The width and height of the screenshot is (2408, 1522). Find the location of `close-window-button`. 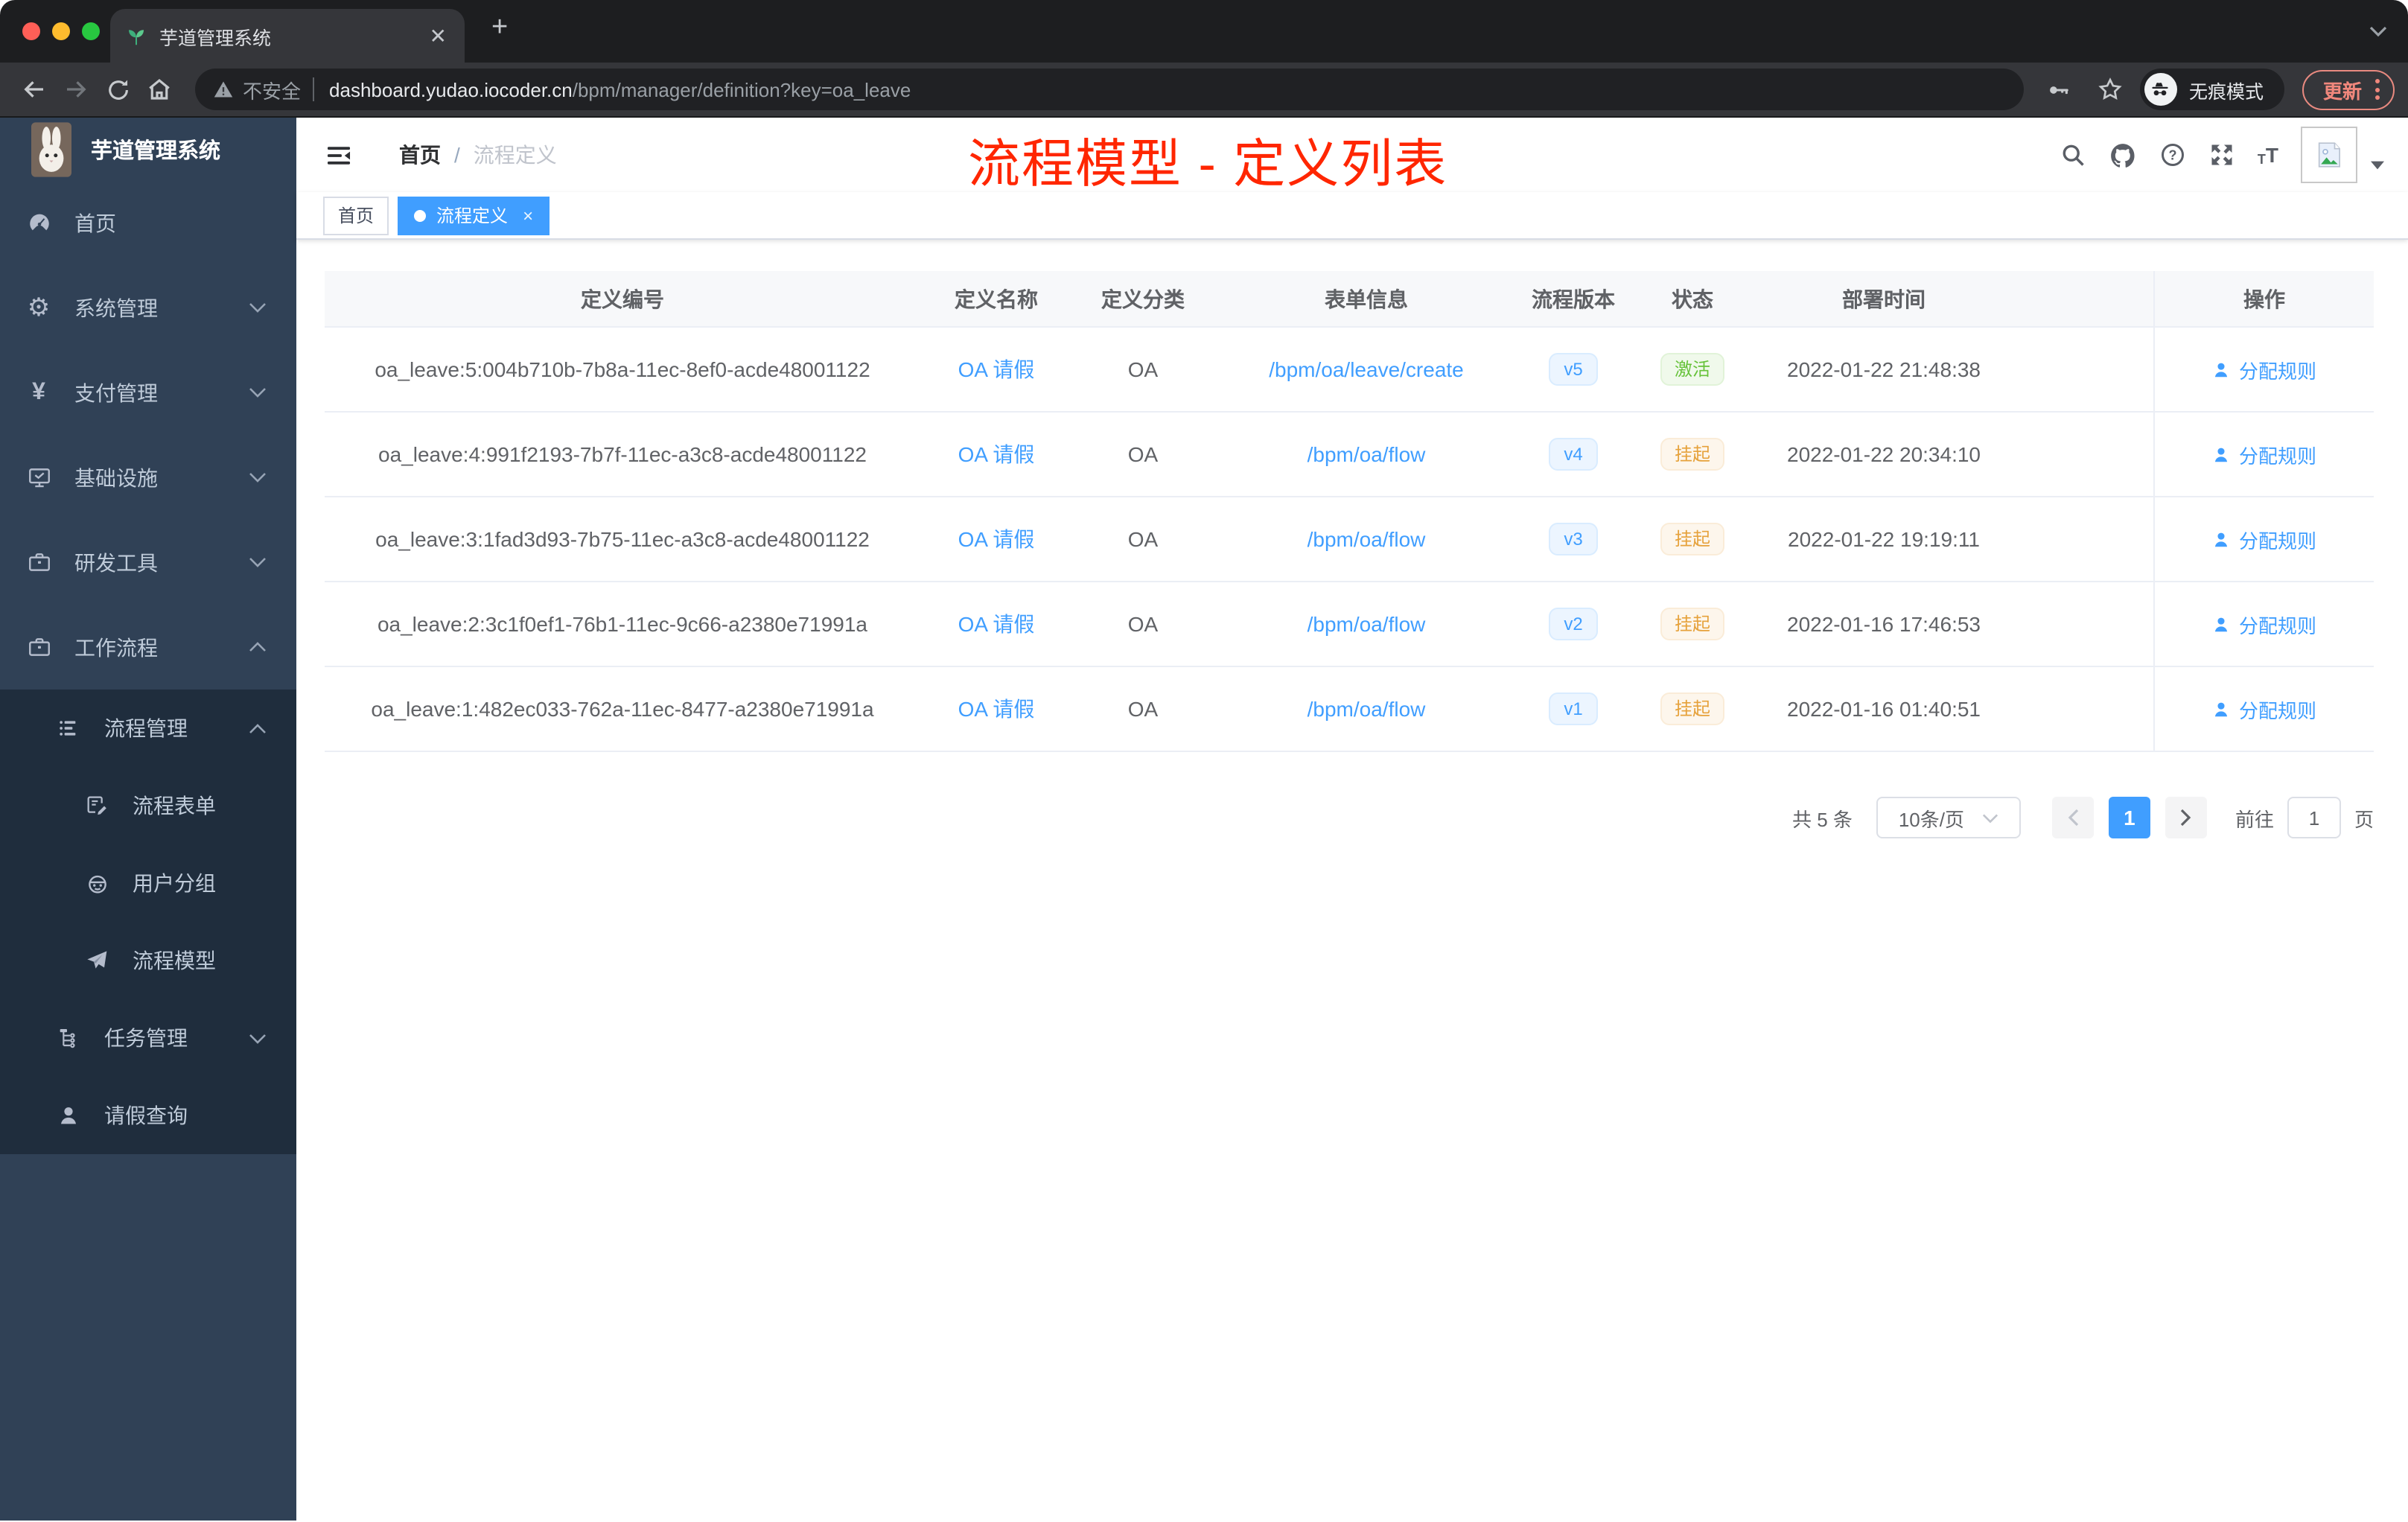

close-window-button is located at coordinates (31, 31).